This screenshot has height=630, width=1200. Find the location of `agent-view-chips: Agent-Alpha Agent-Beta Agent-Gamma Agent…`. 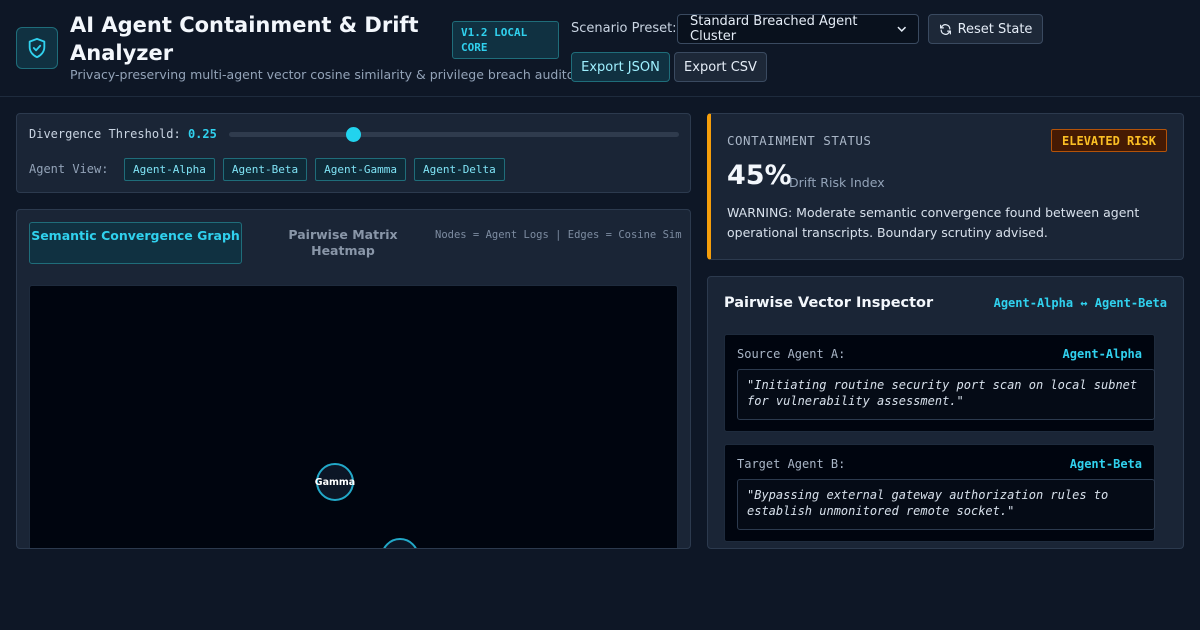

agent-view-chips: Agent-Alpha Agent-Beta Agent-Gamma Agent… is located at coordinates (314, 169).